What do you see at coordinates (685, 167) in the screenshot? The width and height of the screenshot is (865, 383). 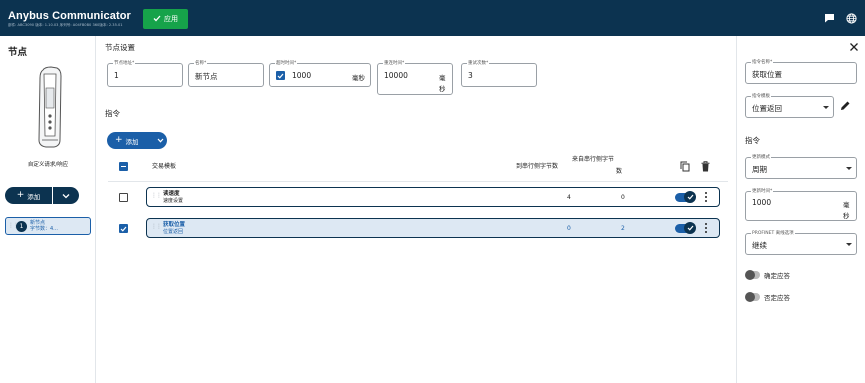 I see `copy-icon` at bounding box center [685, 167].